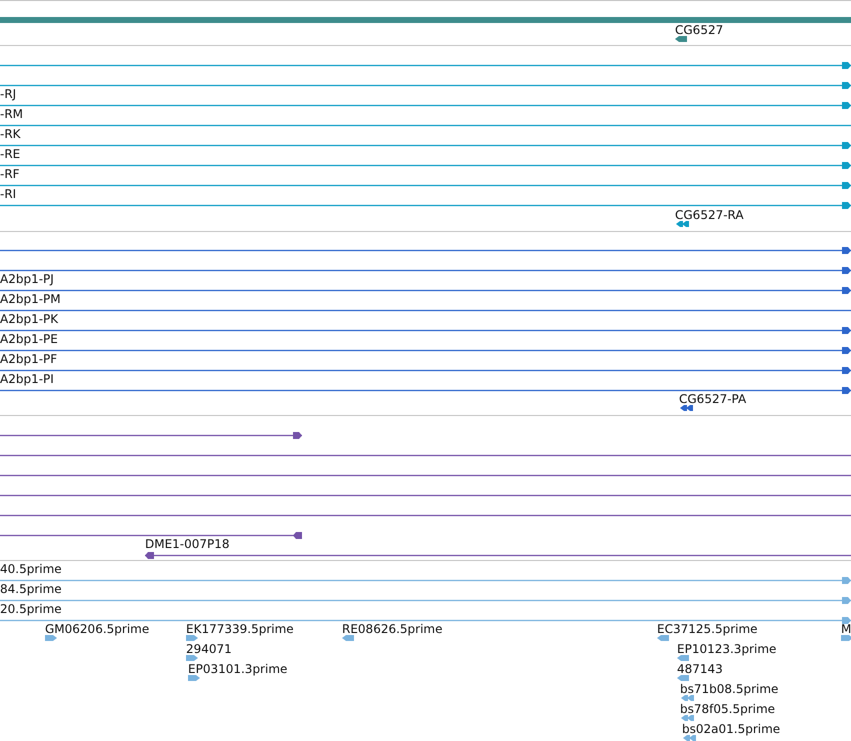 The image size is (851, 741). What do you see at coordinates (27, 279) in the screenshot?
I see `transcript-label: A2bp1-PJ` at bounding box center [27, 279].